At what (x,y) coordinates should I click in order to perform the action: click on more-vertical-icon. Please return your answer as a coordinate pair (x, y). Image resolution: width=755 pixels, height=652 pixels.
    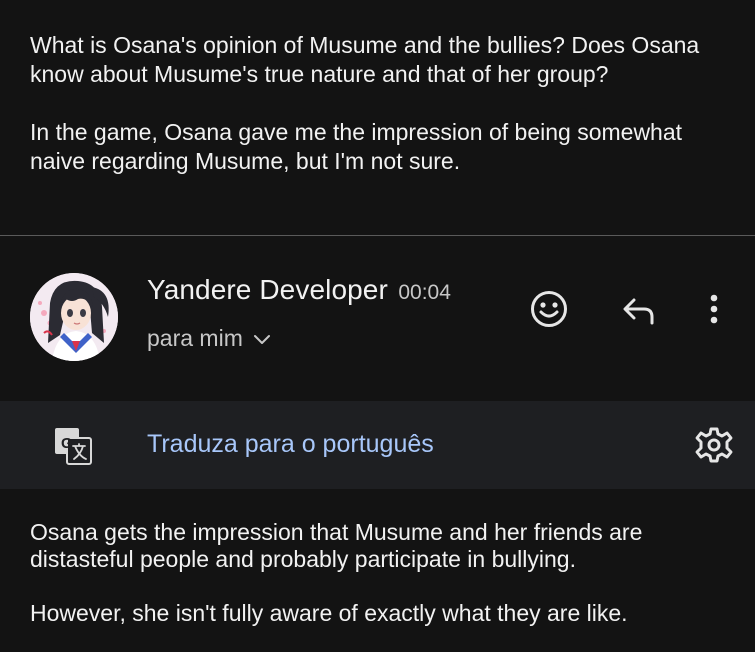
    Looking at the image, I should click on (714, 309).